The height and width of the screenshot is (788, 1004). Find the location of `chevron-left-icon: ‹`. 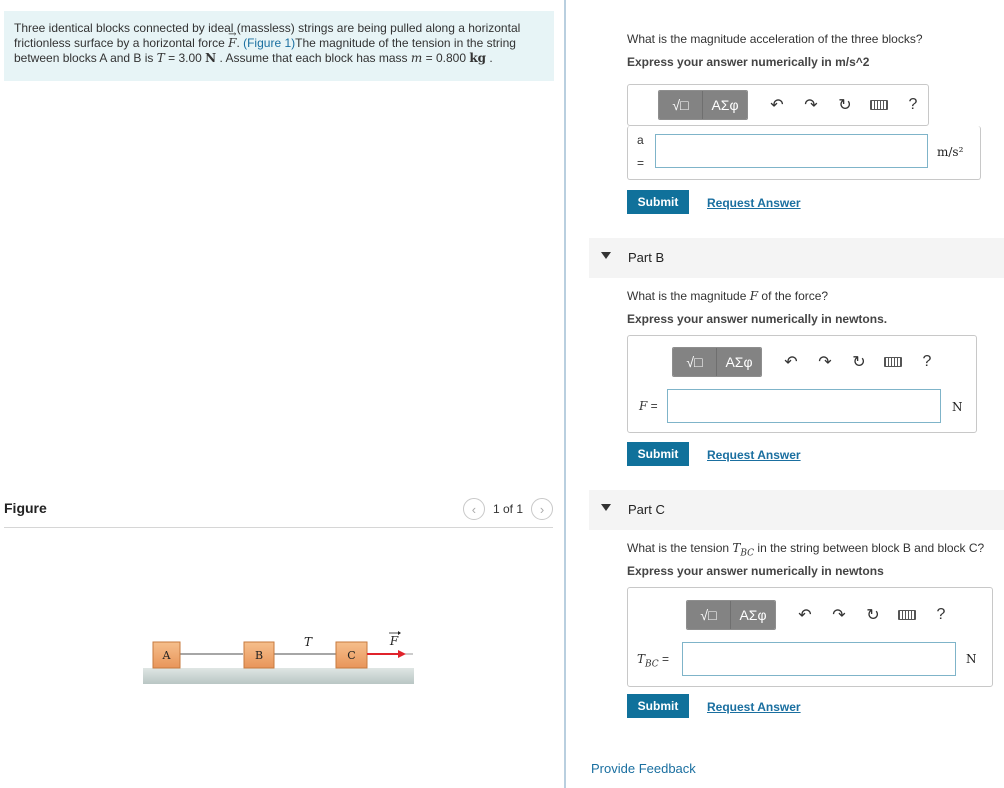

chevron-left-icon: ‹ is located at coordinates (473, 509).